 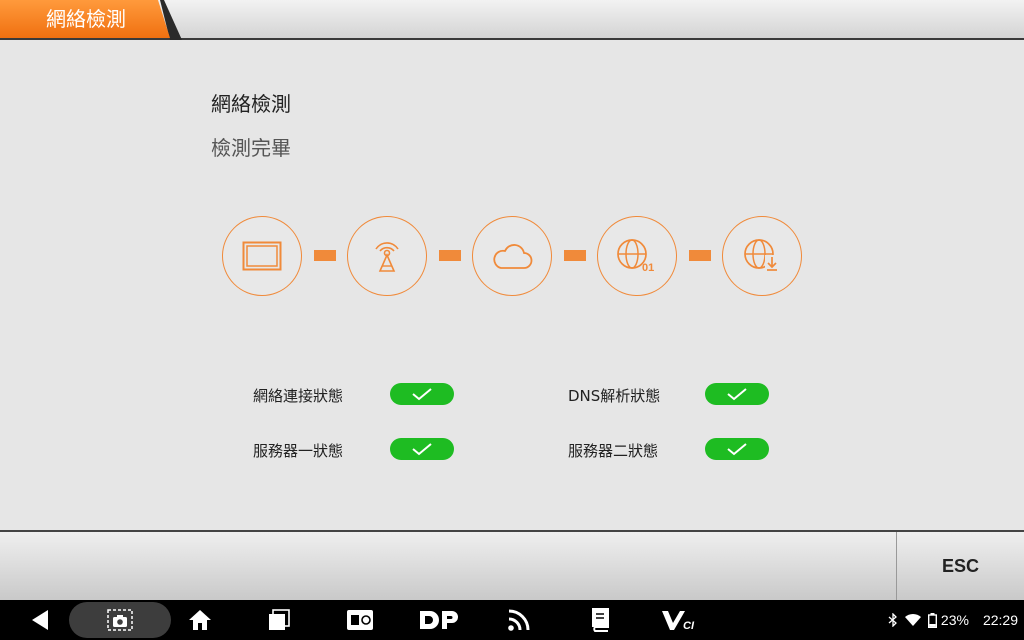 I want to click on manual-button, so click(x=599, y=620).